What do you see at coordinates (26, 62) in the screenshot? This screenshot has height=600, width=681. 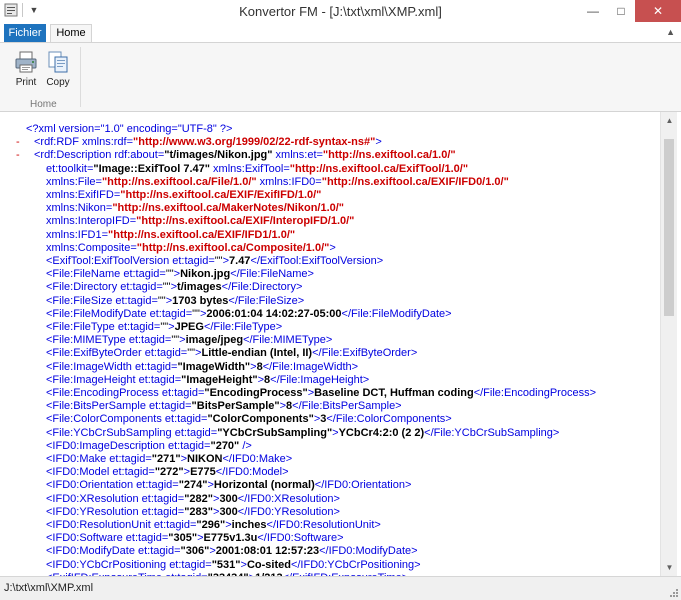 I see `printer-icon` at bounding box center [26, 62].